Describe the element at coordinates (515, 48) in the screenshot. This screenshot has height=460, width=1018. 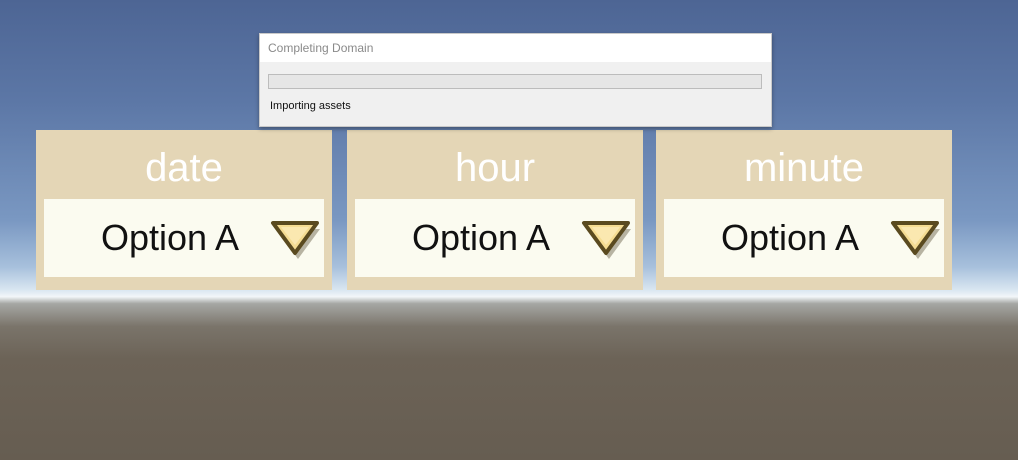
I see `dialog-titlebar: Completing Domain` at that location.